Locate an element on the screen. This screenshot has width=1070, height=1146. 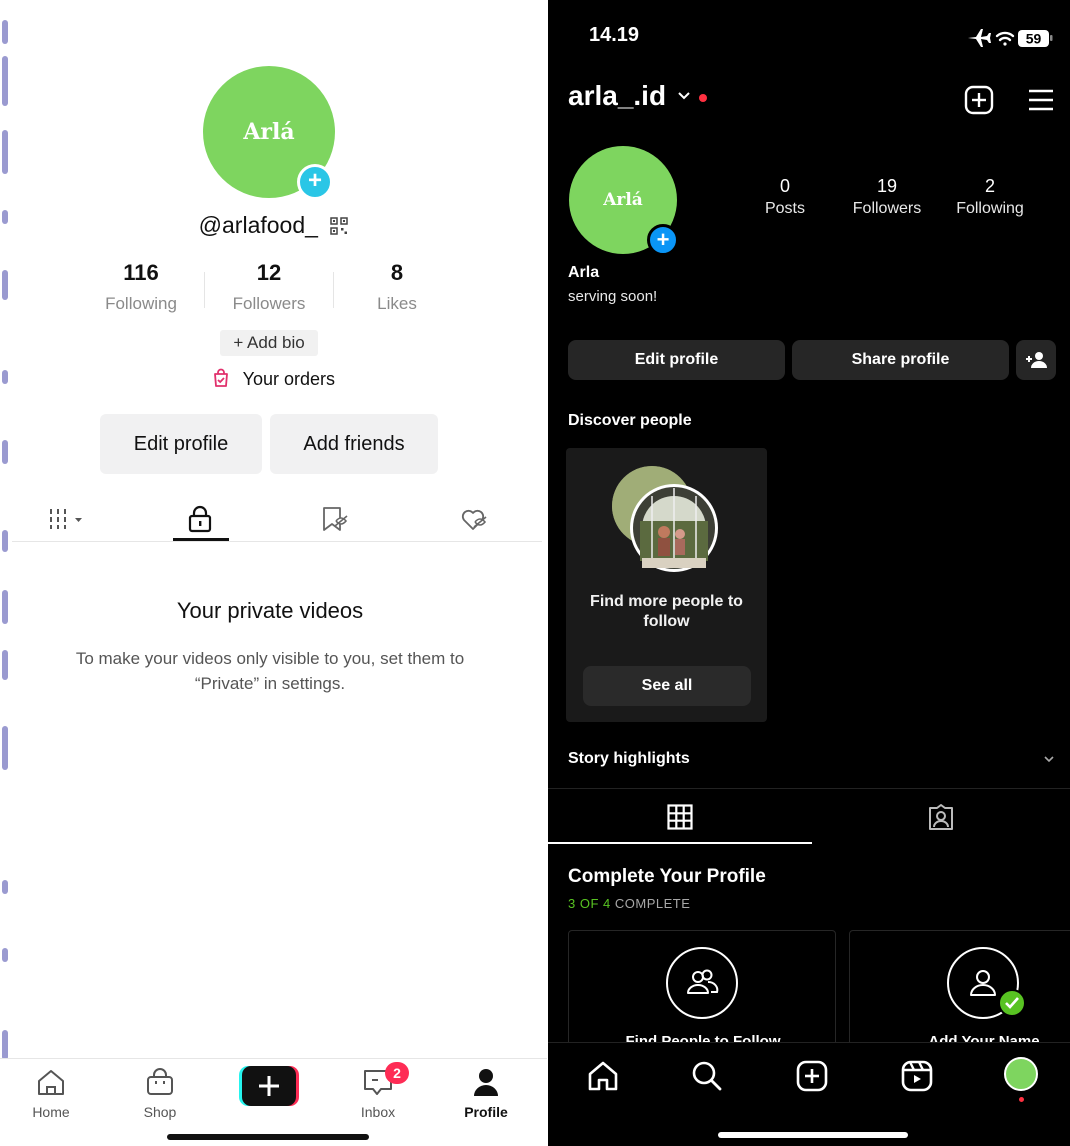
stat-posts: 0 Posts is located at coordinates (785, 197).